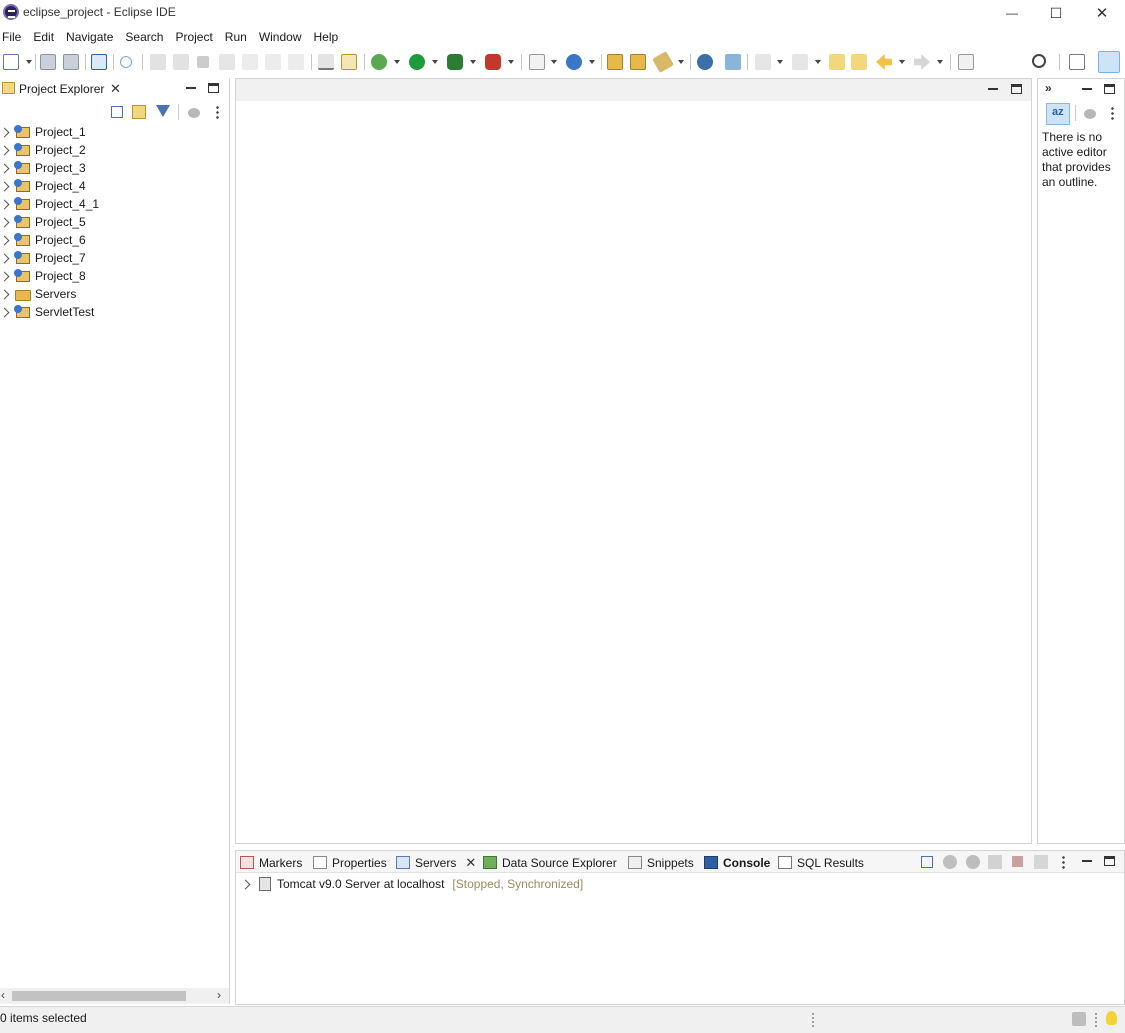 The width and height of the screenshot is (1125, 1033). What do you see at coordinates (196, 37) in the screenshot?
I see `menu-project: Project` at bounding box center [196, 37].